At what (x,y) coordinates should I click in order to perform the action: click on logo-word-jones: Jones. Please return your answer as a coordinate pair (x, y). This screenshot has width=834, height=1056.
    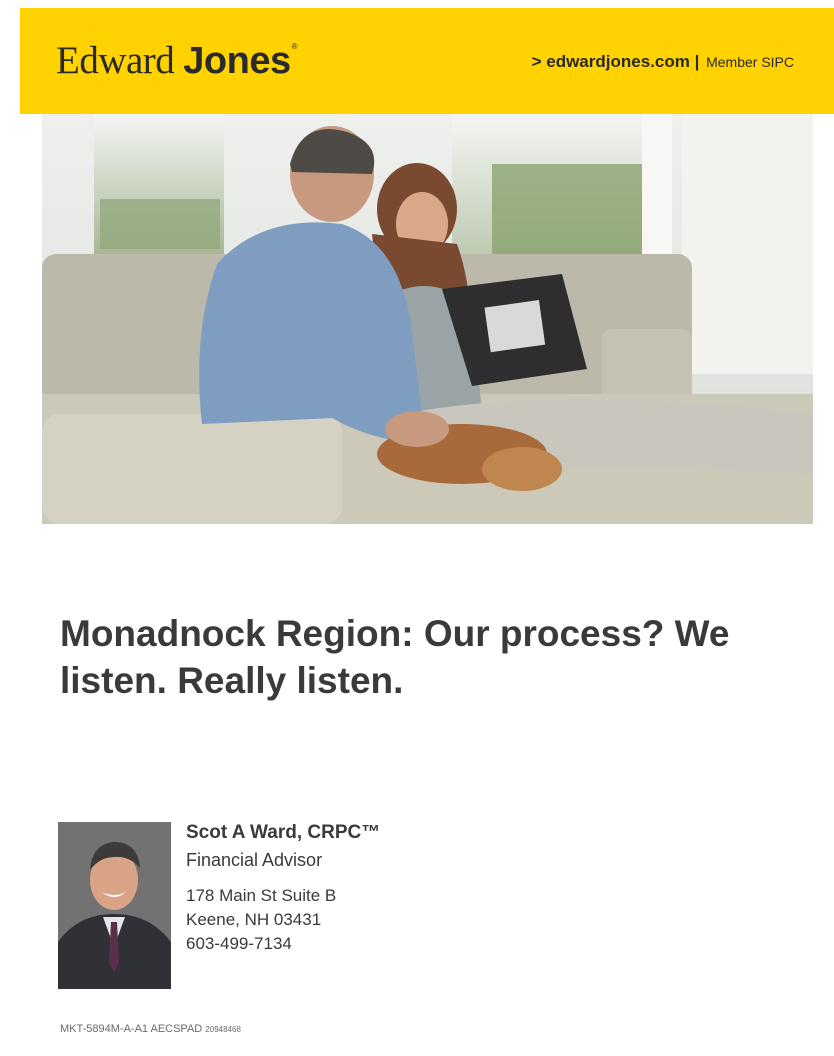
    Looking at the image, I should click on (237, 61).